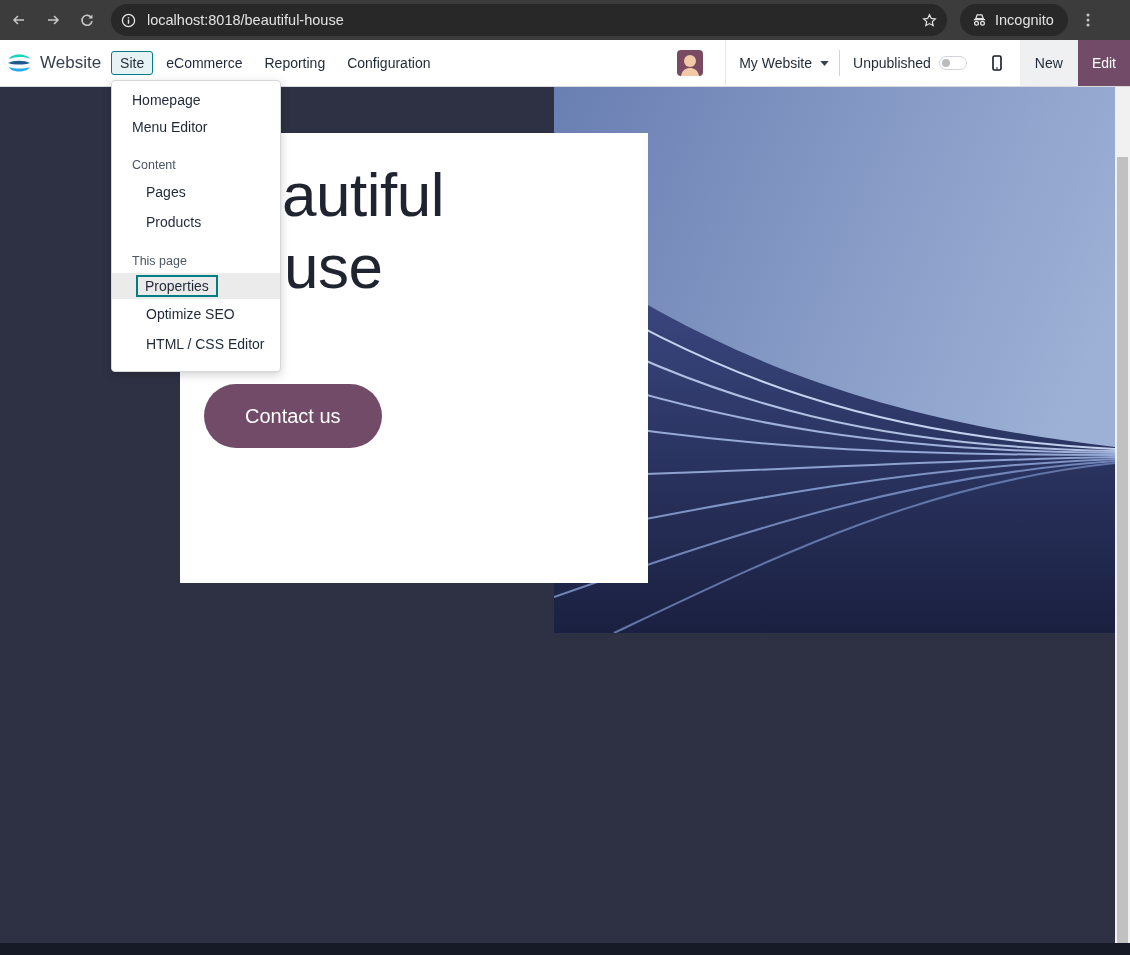 This screenshot has height=955, width=1130. Describe the element at coordinates (529, 20) in the screenshot. I see `address-bar: localhost:8018/beautiful-house` at that location.